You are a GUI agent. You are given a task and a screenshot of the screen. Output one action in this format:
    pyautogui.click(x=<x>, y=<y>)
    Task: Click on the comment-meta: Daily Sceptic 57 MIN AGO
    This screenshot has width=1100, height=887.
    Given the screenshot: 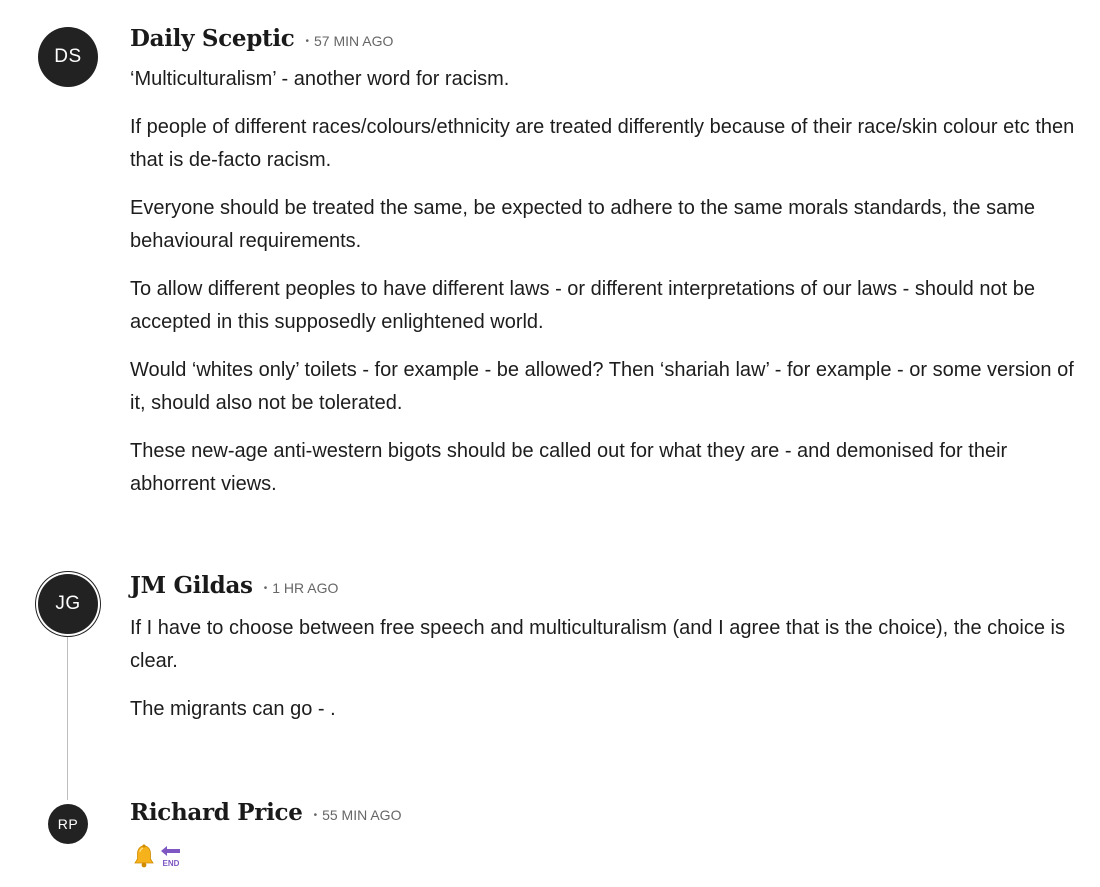 What is the action you would take?
    pyautogui.click(x=261, y=38)
    